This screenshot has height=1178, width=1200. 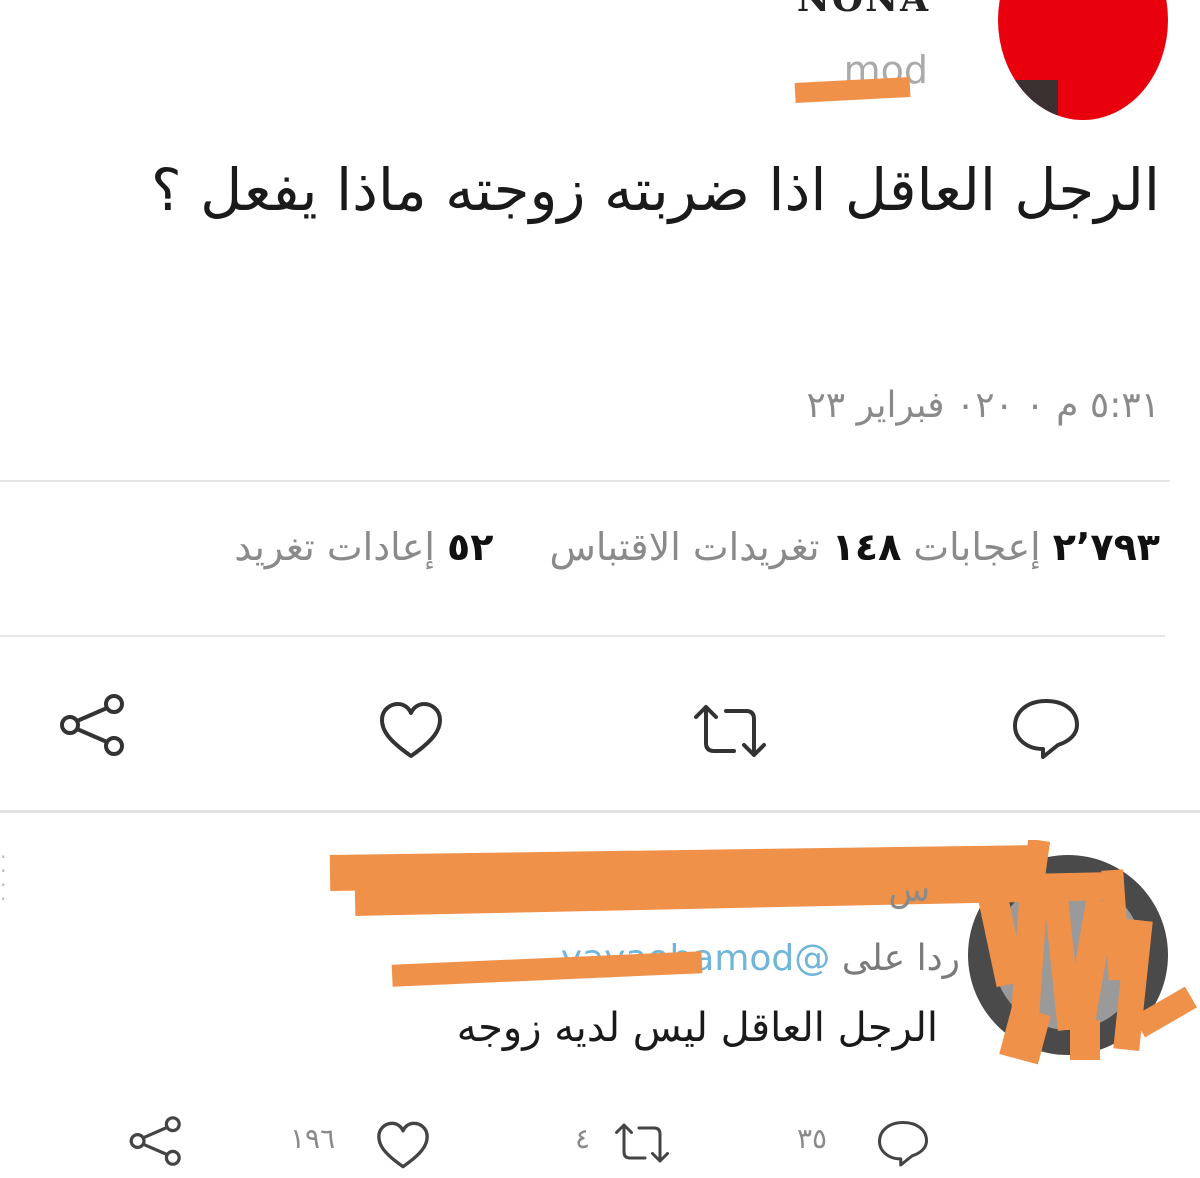 What do you see at coordinates (1046, 728) in the screenshot?
I see `reply-icon` at bounding box center [1046, 728].